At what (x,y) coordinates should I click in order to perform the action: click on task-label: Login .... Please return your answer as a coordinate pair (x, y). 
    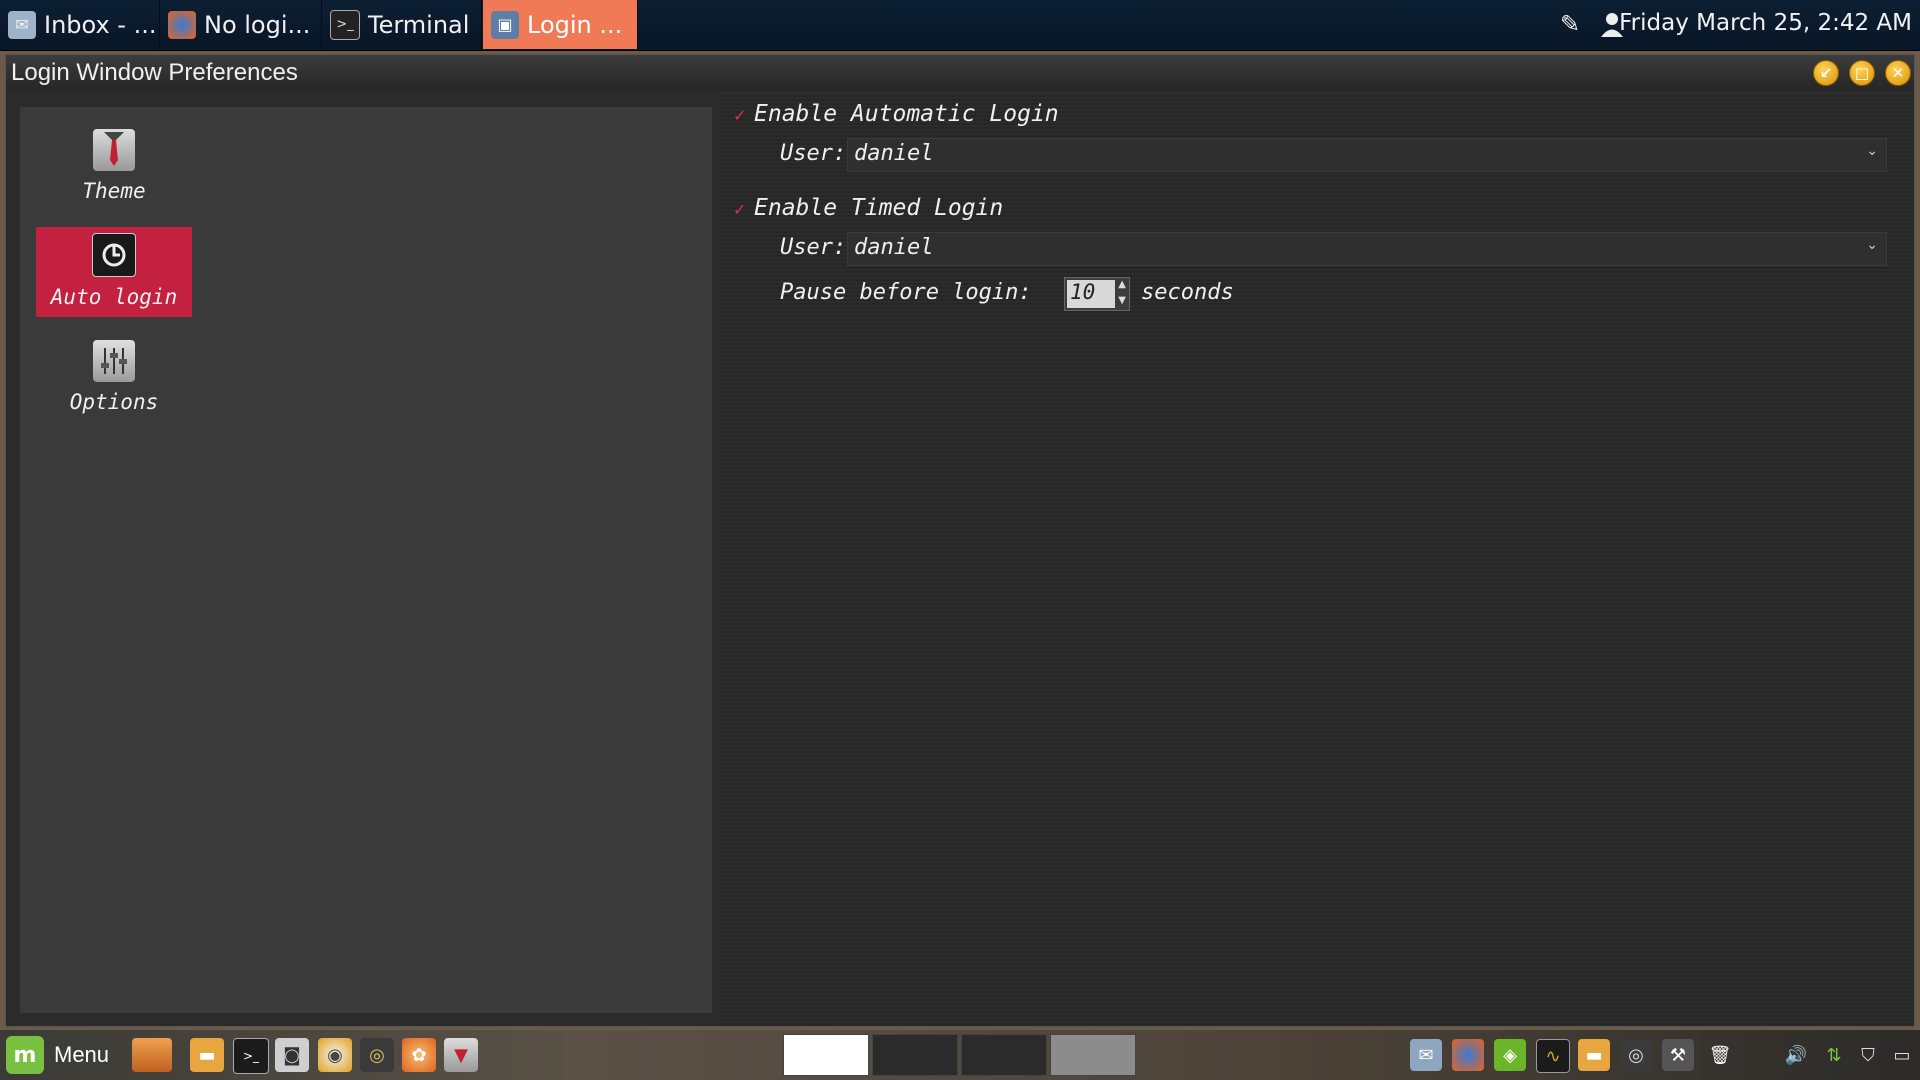
    Looking at the image, I should click on (575, 24).